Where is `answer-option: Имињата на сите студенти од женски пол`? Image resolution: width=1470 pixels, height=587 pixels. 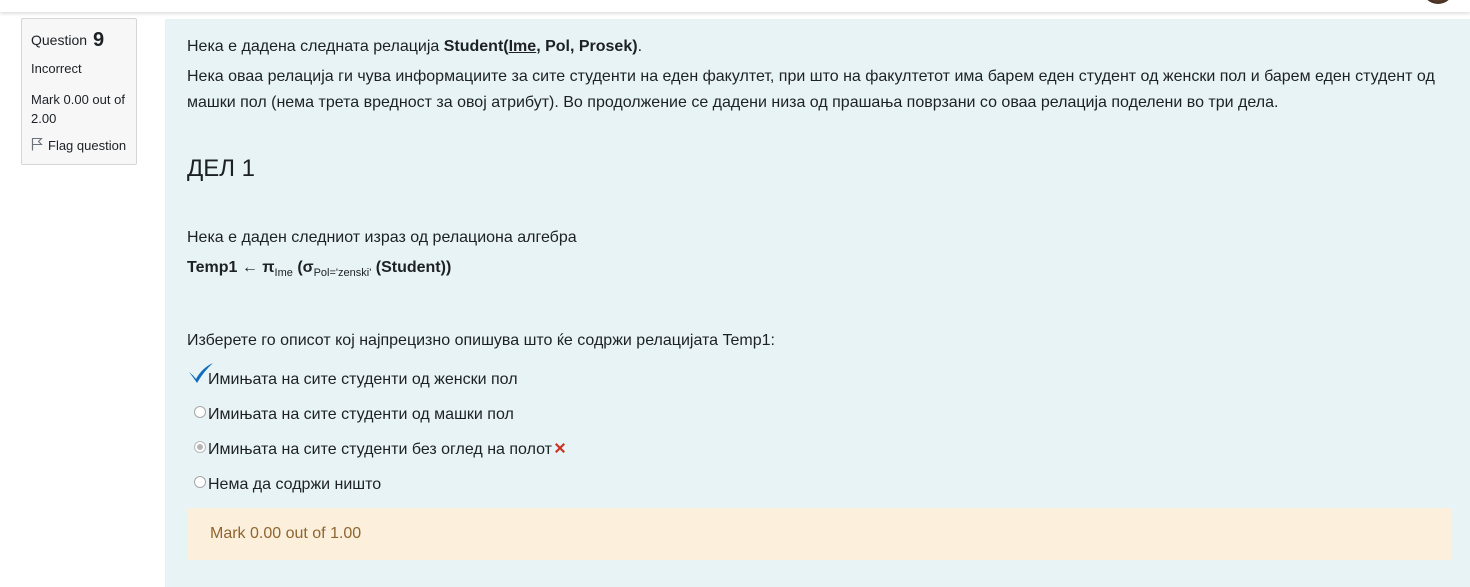 answer-option: Имињата на сите студенти од женски пол is located at coordinates (817, 379).